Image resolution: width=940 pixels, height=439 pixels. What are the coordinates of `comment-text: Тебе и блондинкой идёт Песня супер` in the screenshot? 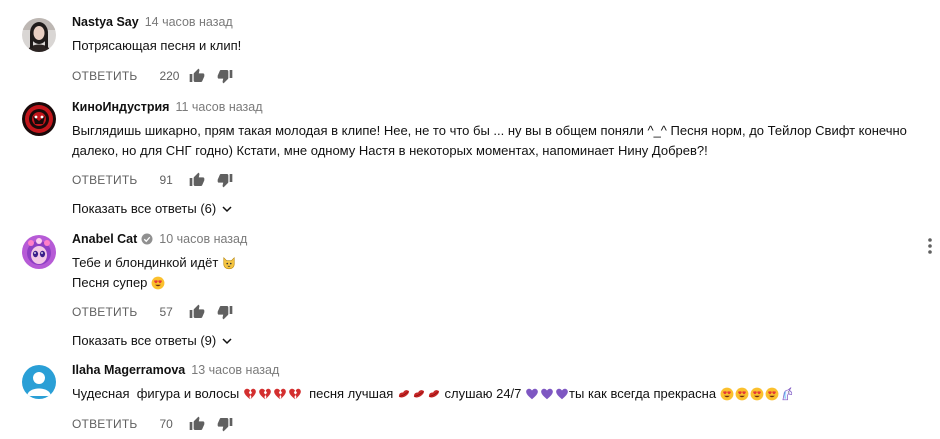 It's located at (496, 272).